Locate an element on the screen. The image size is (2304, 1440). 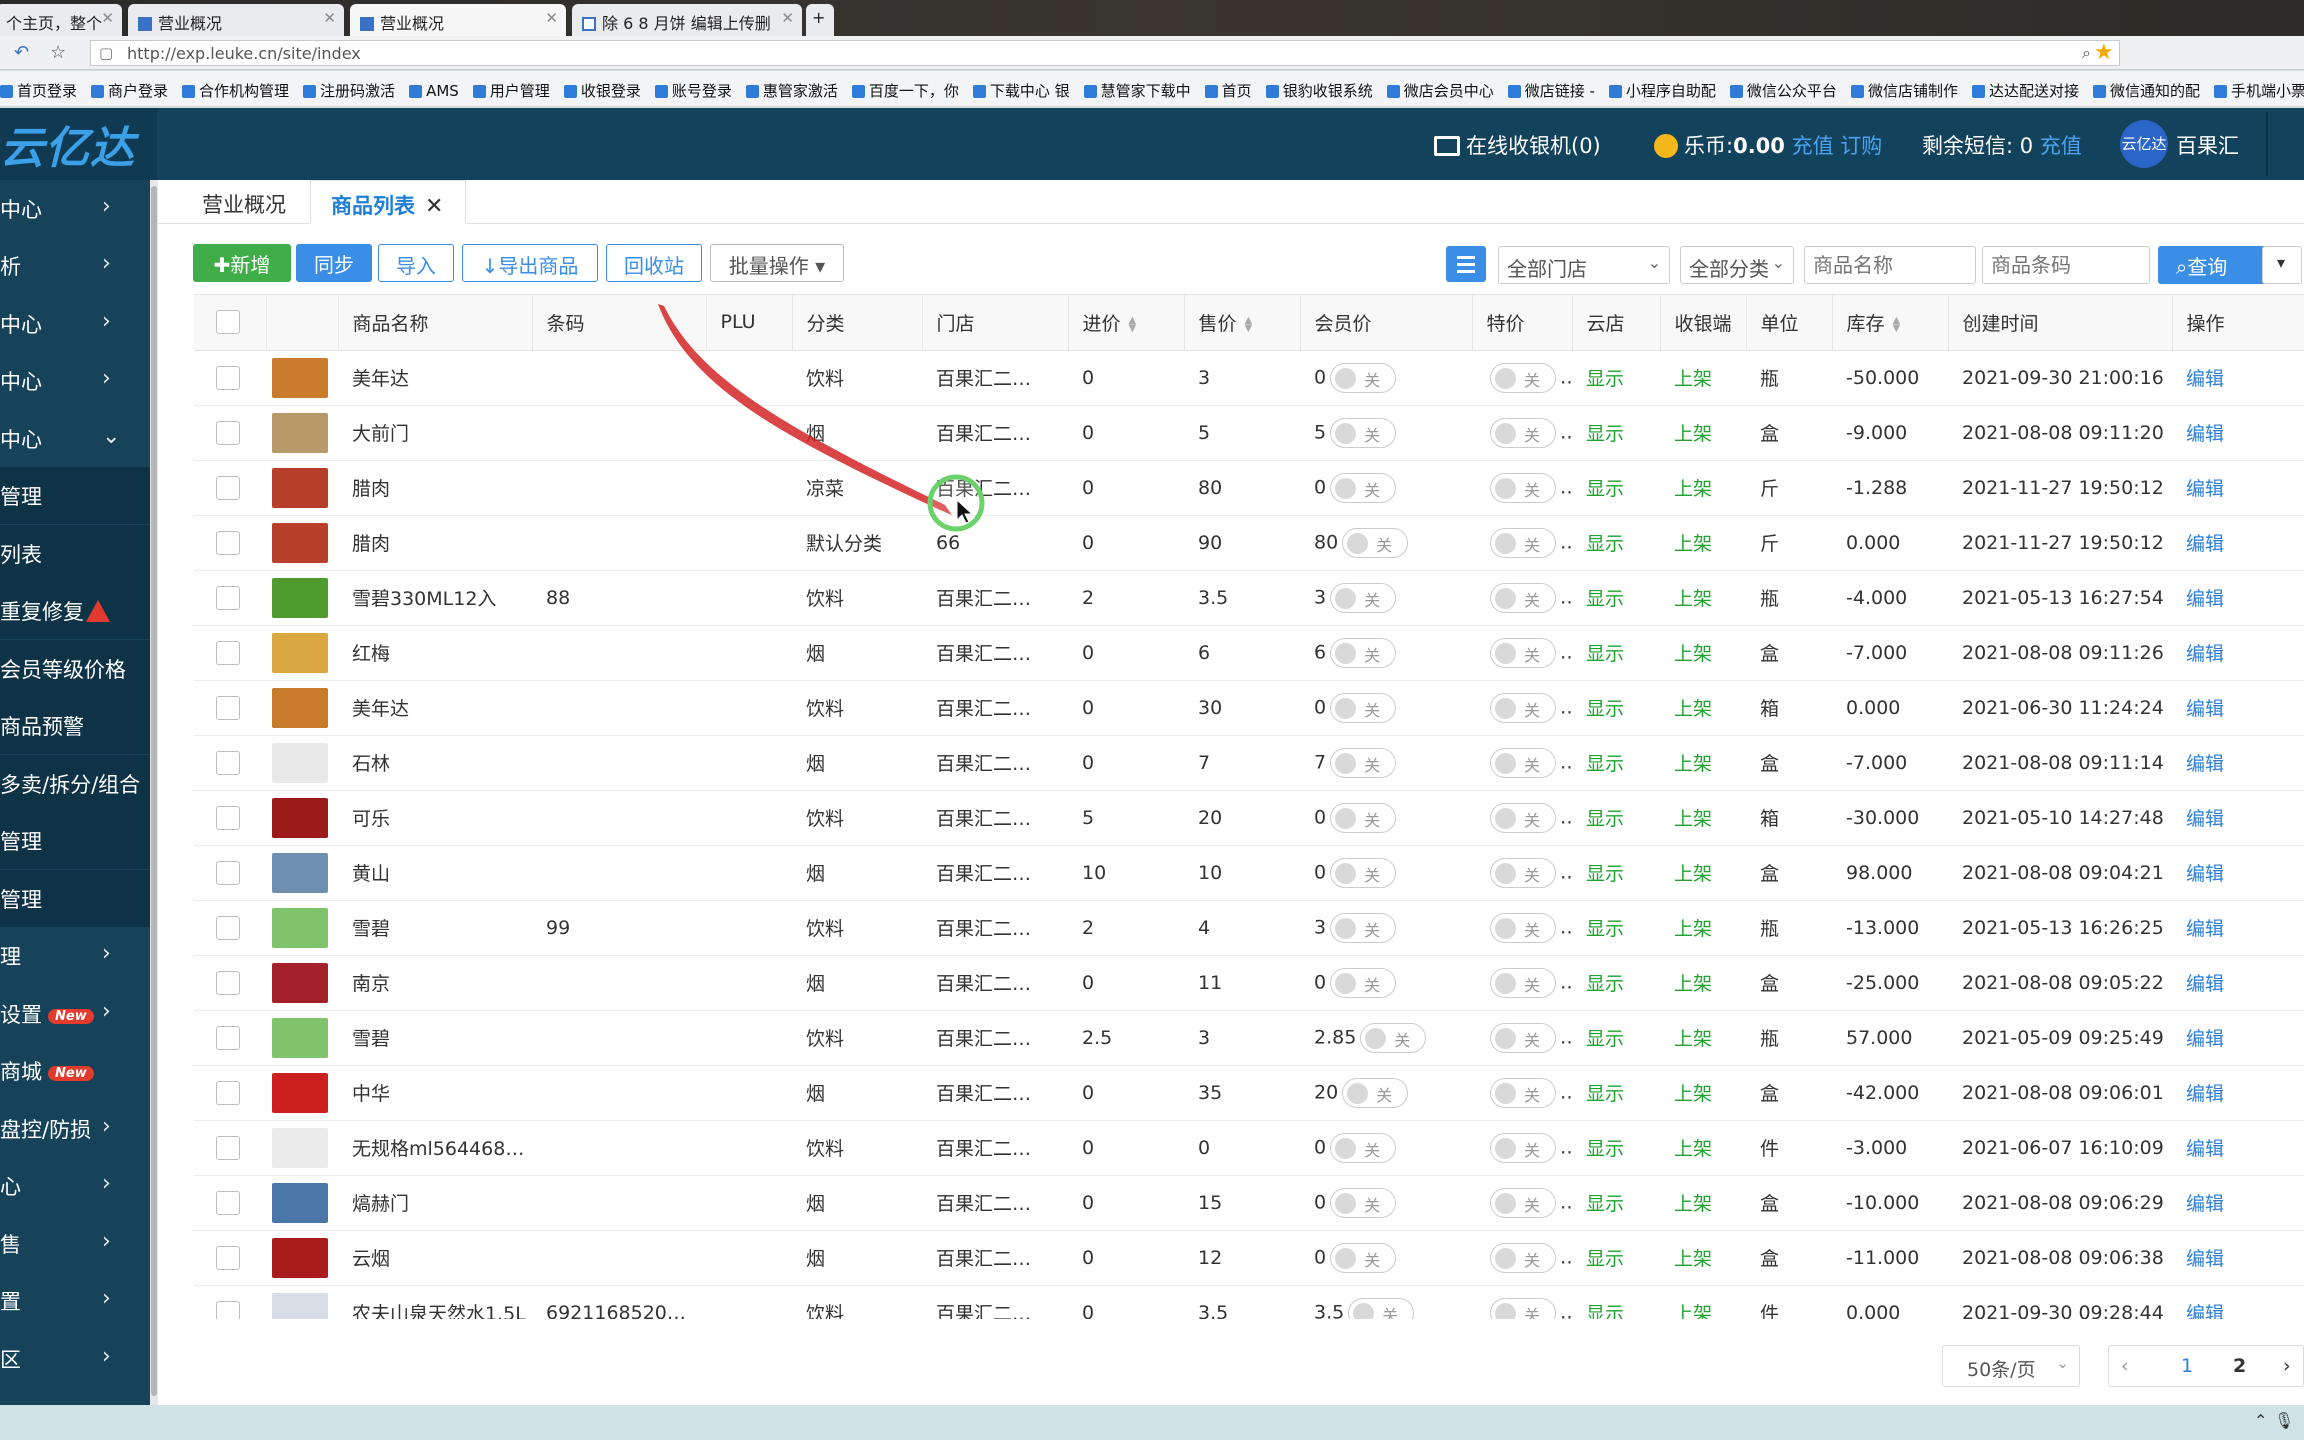
batch-actions-dropdown: 批量操作 ▾ is located at coordinates (777, 263).